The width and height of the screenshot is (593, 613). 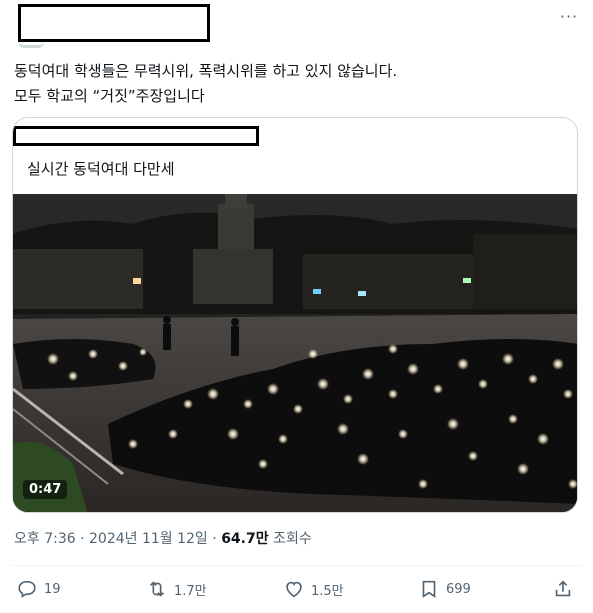 What do you see at coordinates (148, 539) in the screenshot?
I see `tweet-date: 2024년 11월 12일` at bounding box center [148, 539].